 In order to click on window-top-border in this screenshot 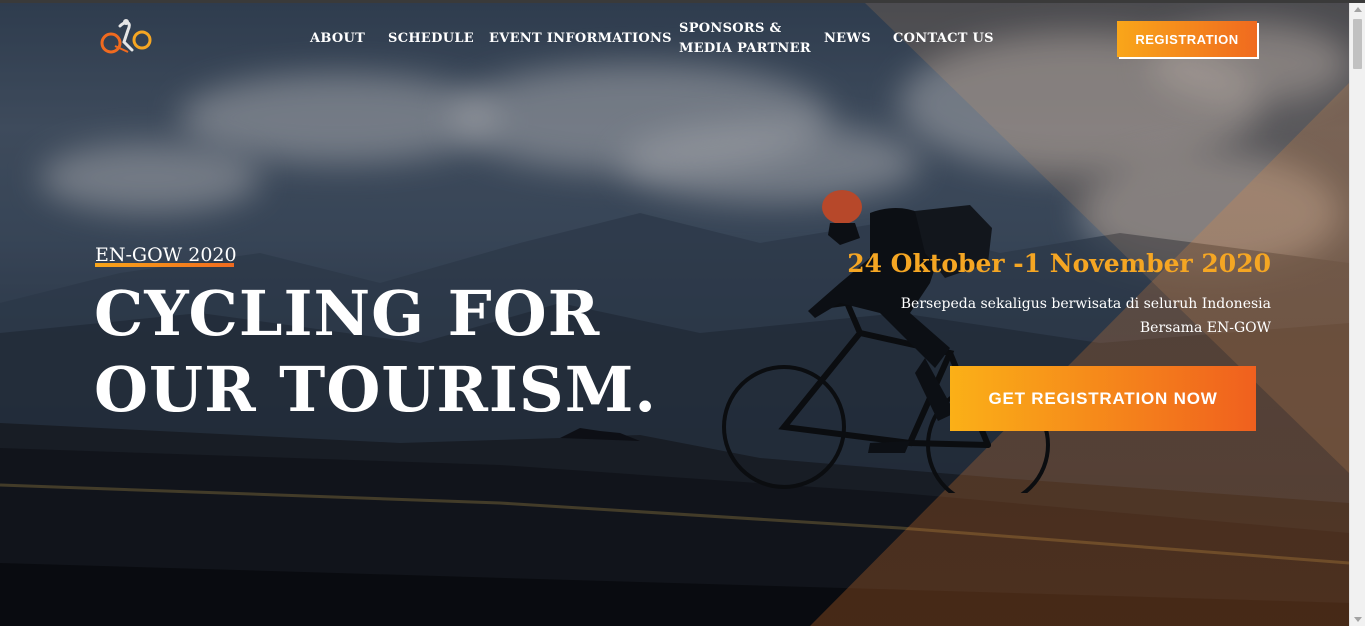, I will do `click(682, 1)`.